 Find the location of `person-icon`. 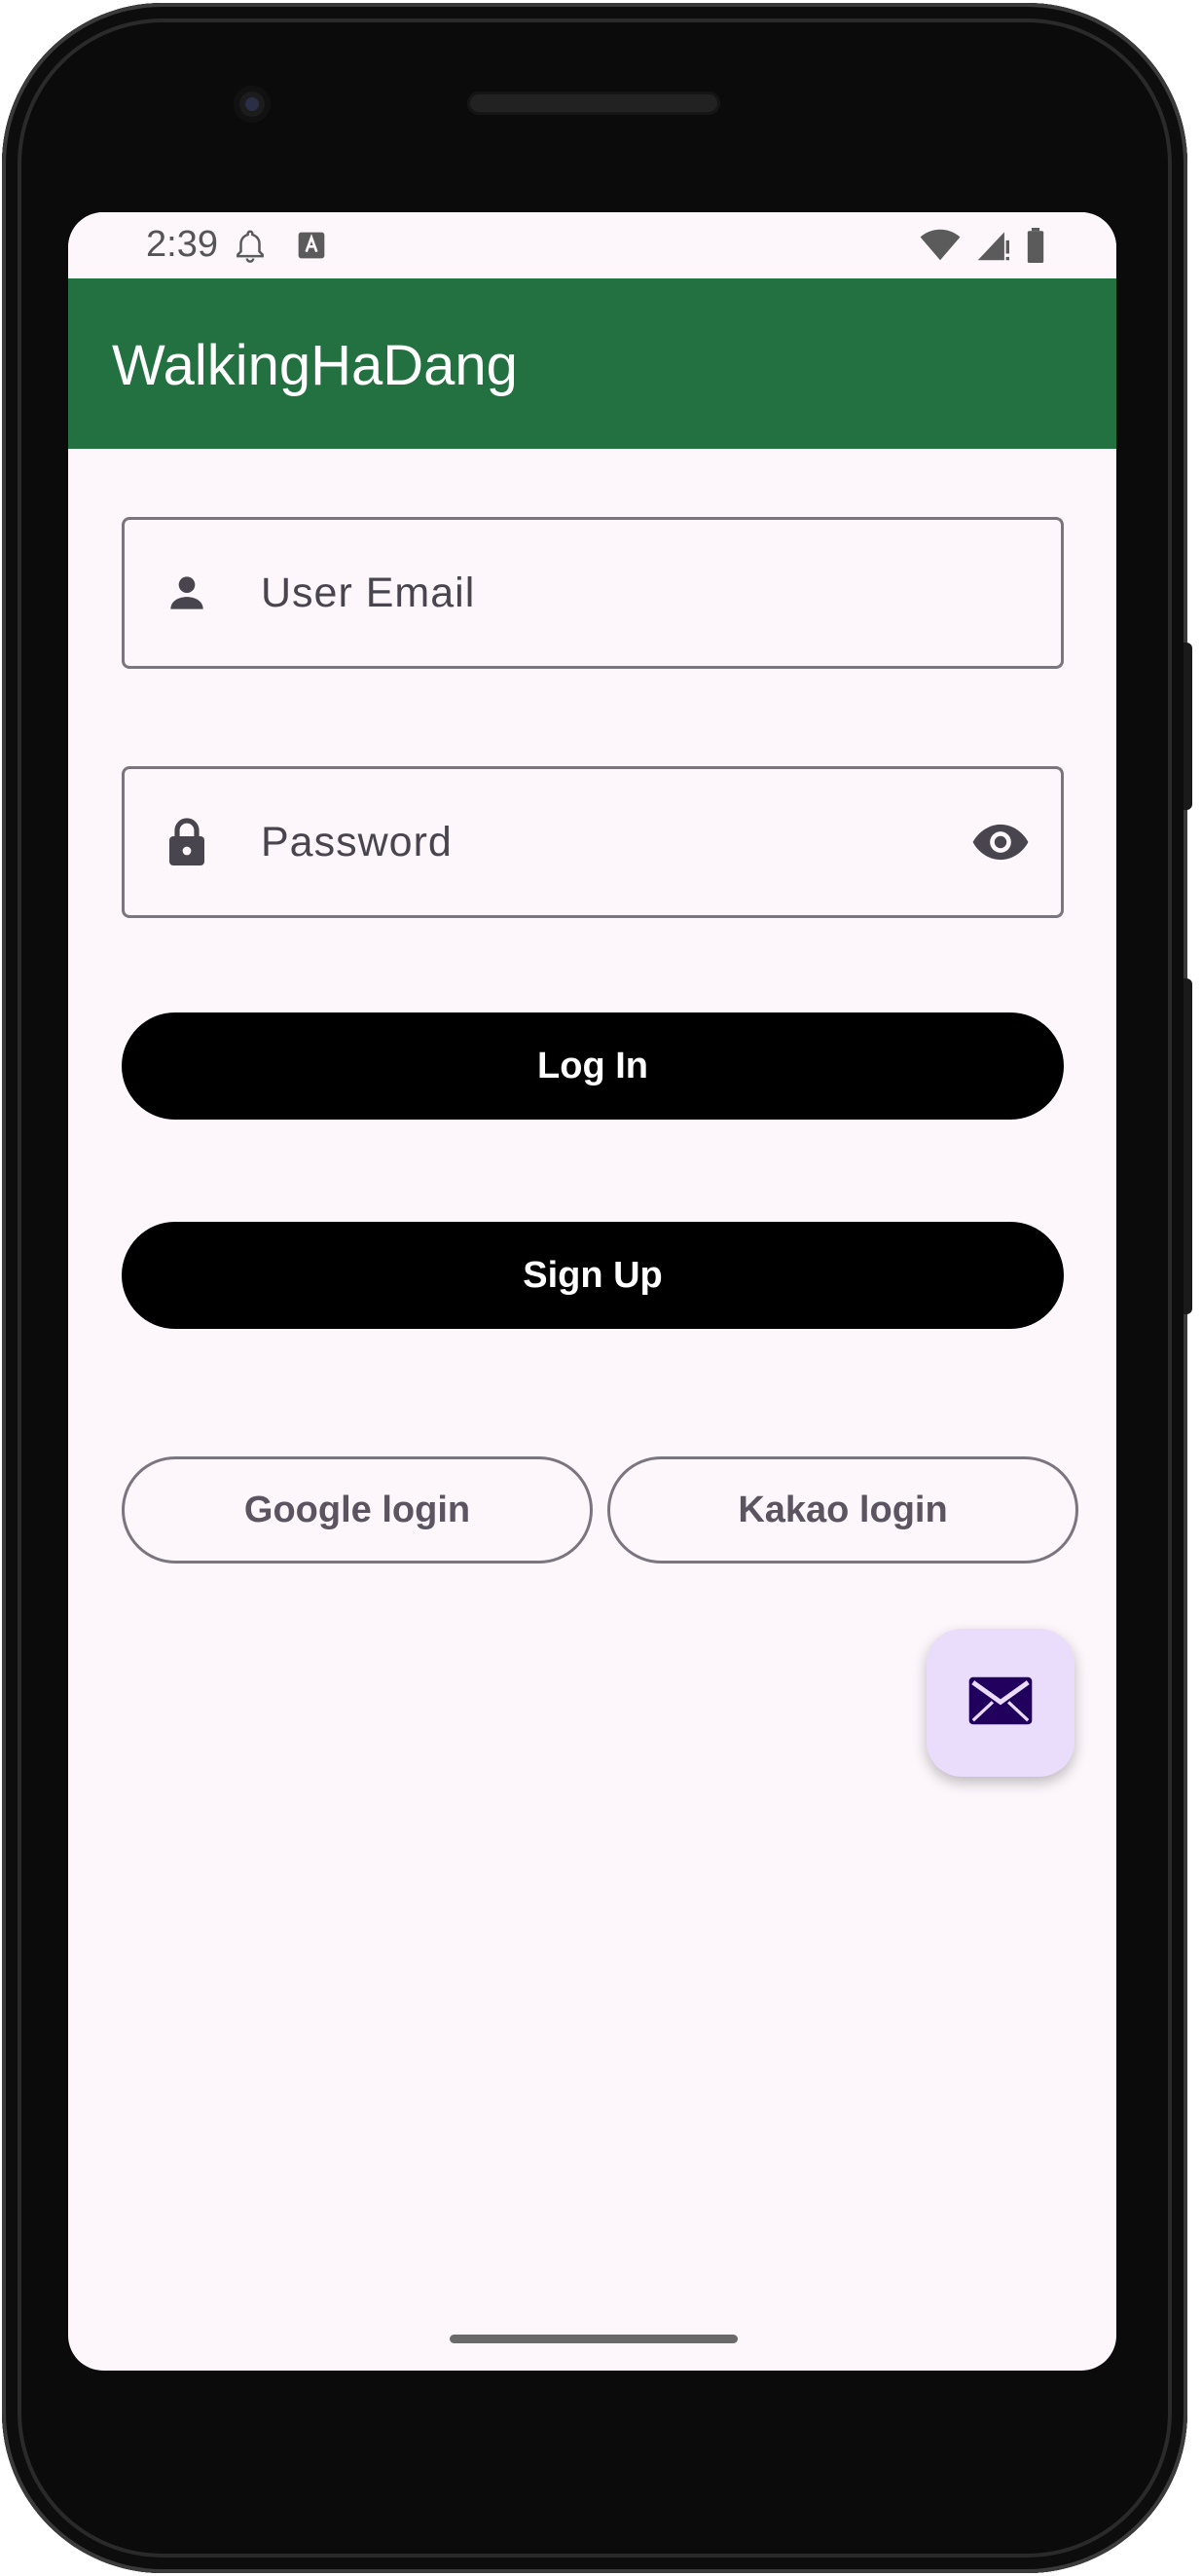

person-icon is located at coordinates (187, 593).